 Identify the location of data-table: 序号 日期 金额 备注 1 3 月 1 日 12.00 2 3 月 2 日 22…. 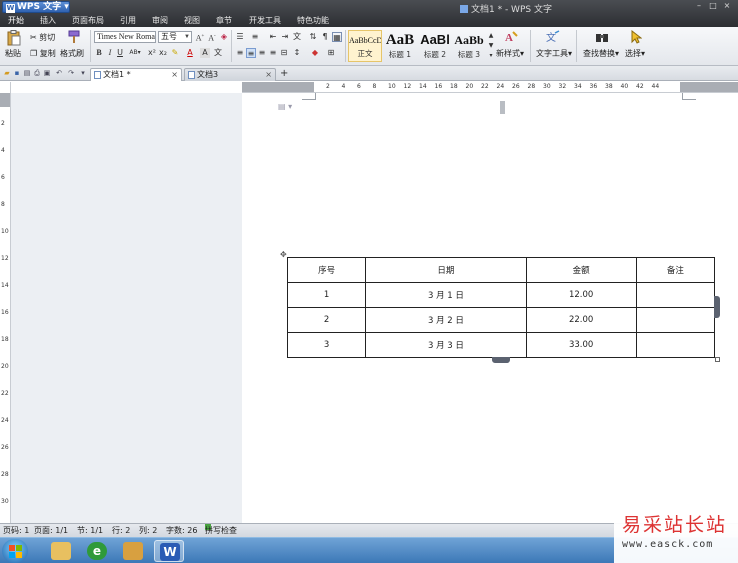
(501, 307).